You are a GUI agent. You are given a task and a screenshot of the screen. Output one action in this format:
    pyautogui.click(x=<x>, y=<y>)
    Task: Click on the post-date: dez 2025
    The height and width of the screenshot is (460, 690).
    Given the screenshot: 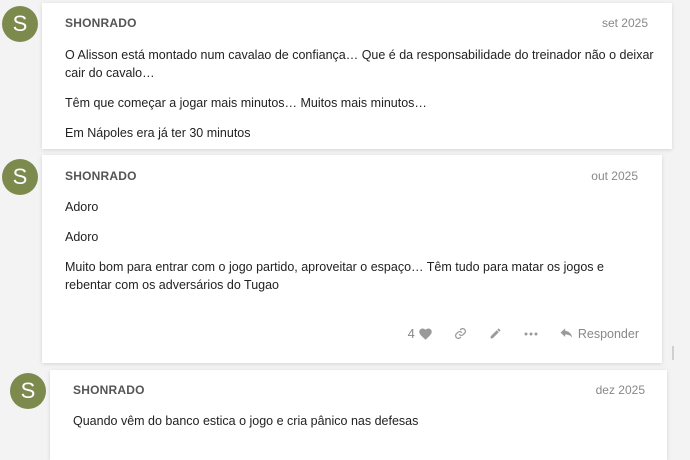 What is the action you would take?
    pyautogui.click(x=620, y=390)
    